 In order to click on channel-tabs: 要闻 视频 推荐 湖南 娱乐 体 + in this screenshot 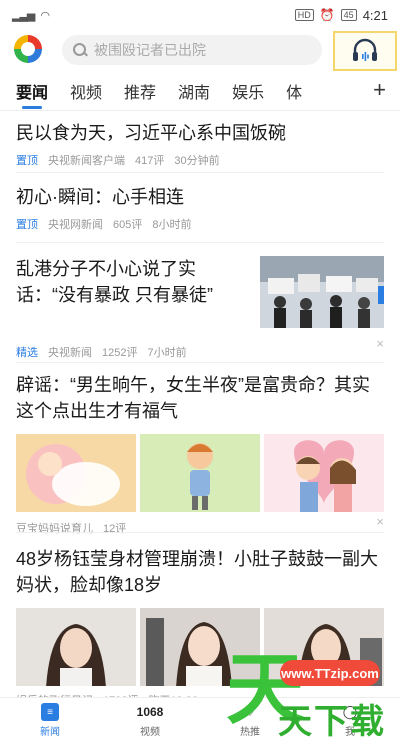, I will do `click(200, 92)`.